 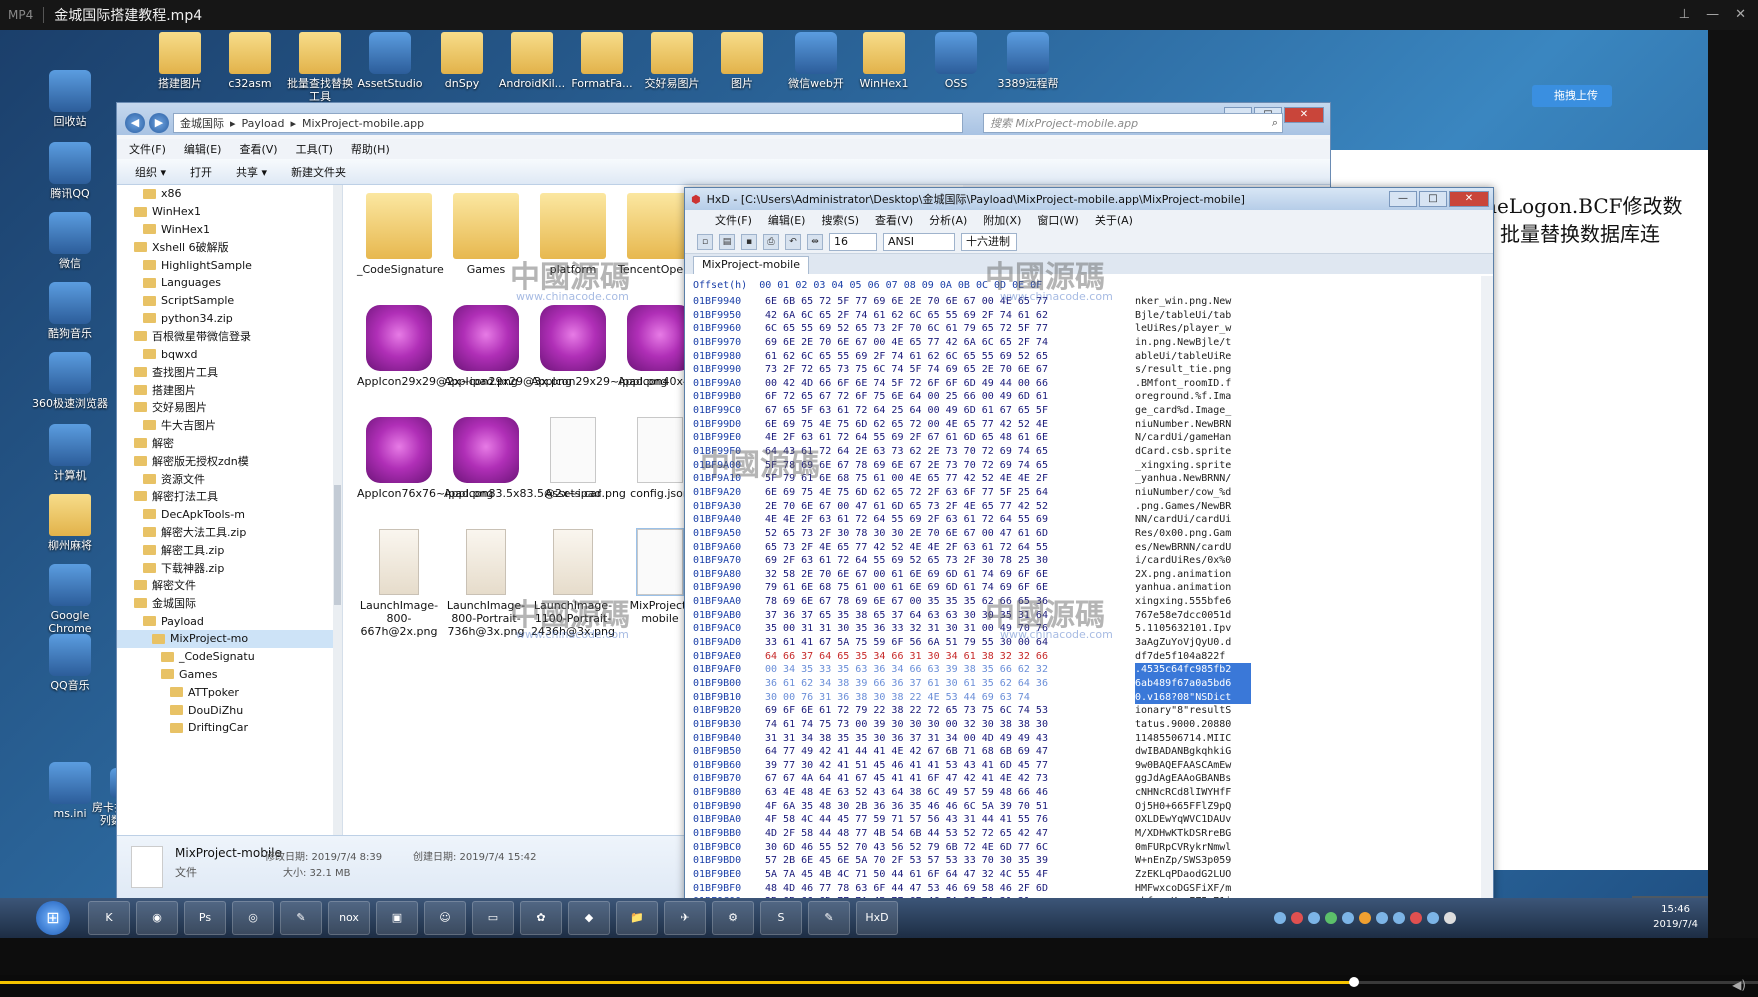 What do you see at coordinates (1193, 848) in the screenshot?
I see `hex-text: 0mFURpCVRykrNmwl` at bounding box center [1193, 848].